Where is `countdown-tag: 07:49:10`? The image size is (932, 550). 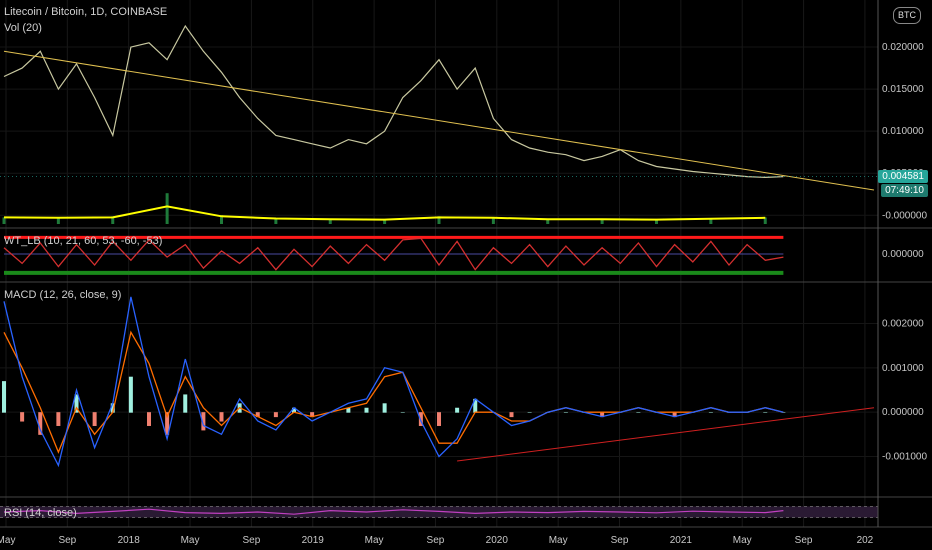
countdown-tag: 07:49:10 is located at coordinates (904, 190).